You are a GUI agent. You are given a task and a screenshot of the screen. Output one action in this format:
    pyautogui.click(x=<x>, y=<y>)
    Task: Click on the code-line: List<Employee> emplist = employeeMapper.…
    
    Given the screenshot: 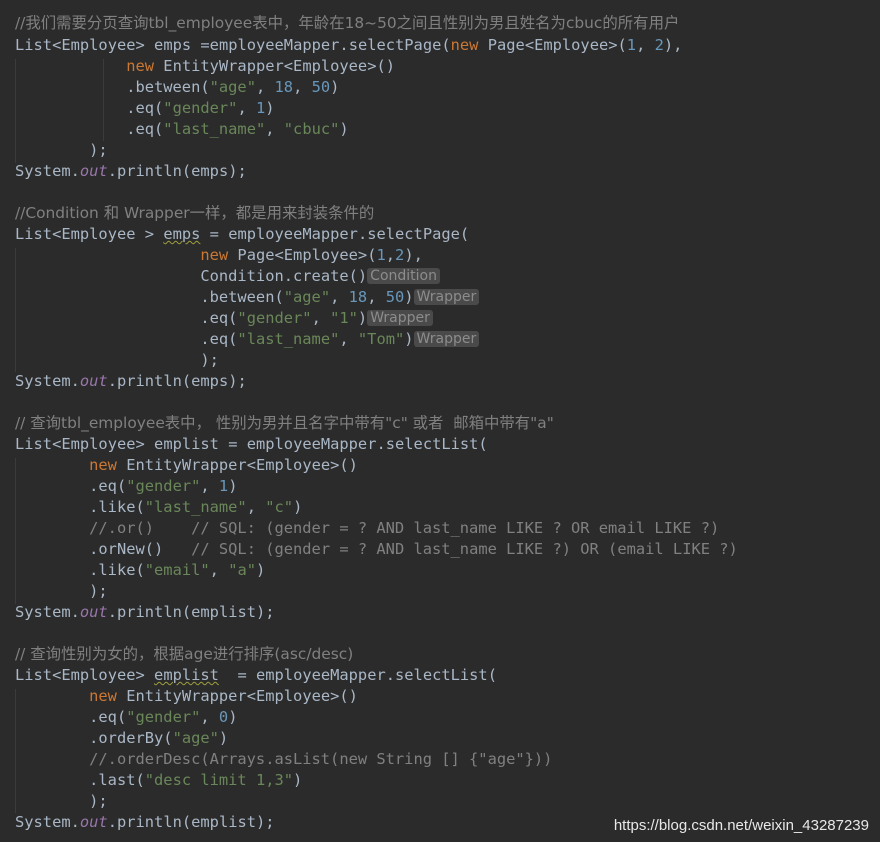 What is the action you would take?
    pyautogui.click(x=251, y=444)
    